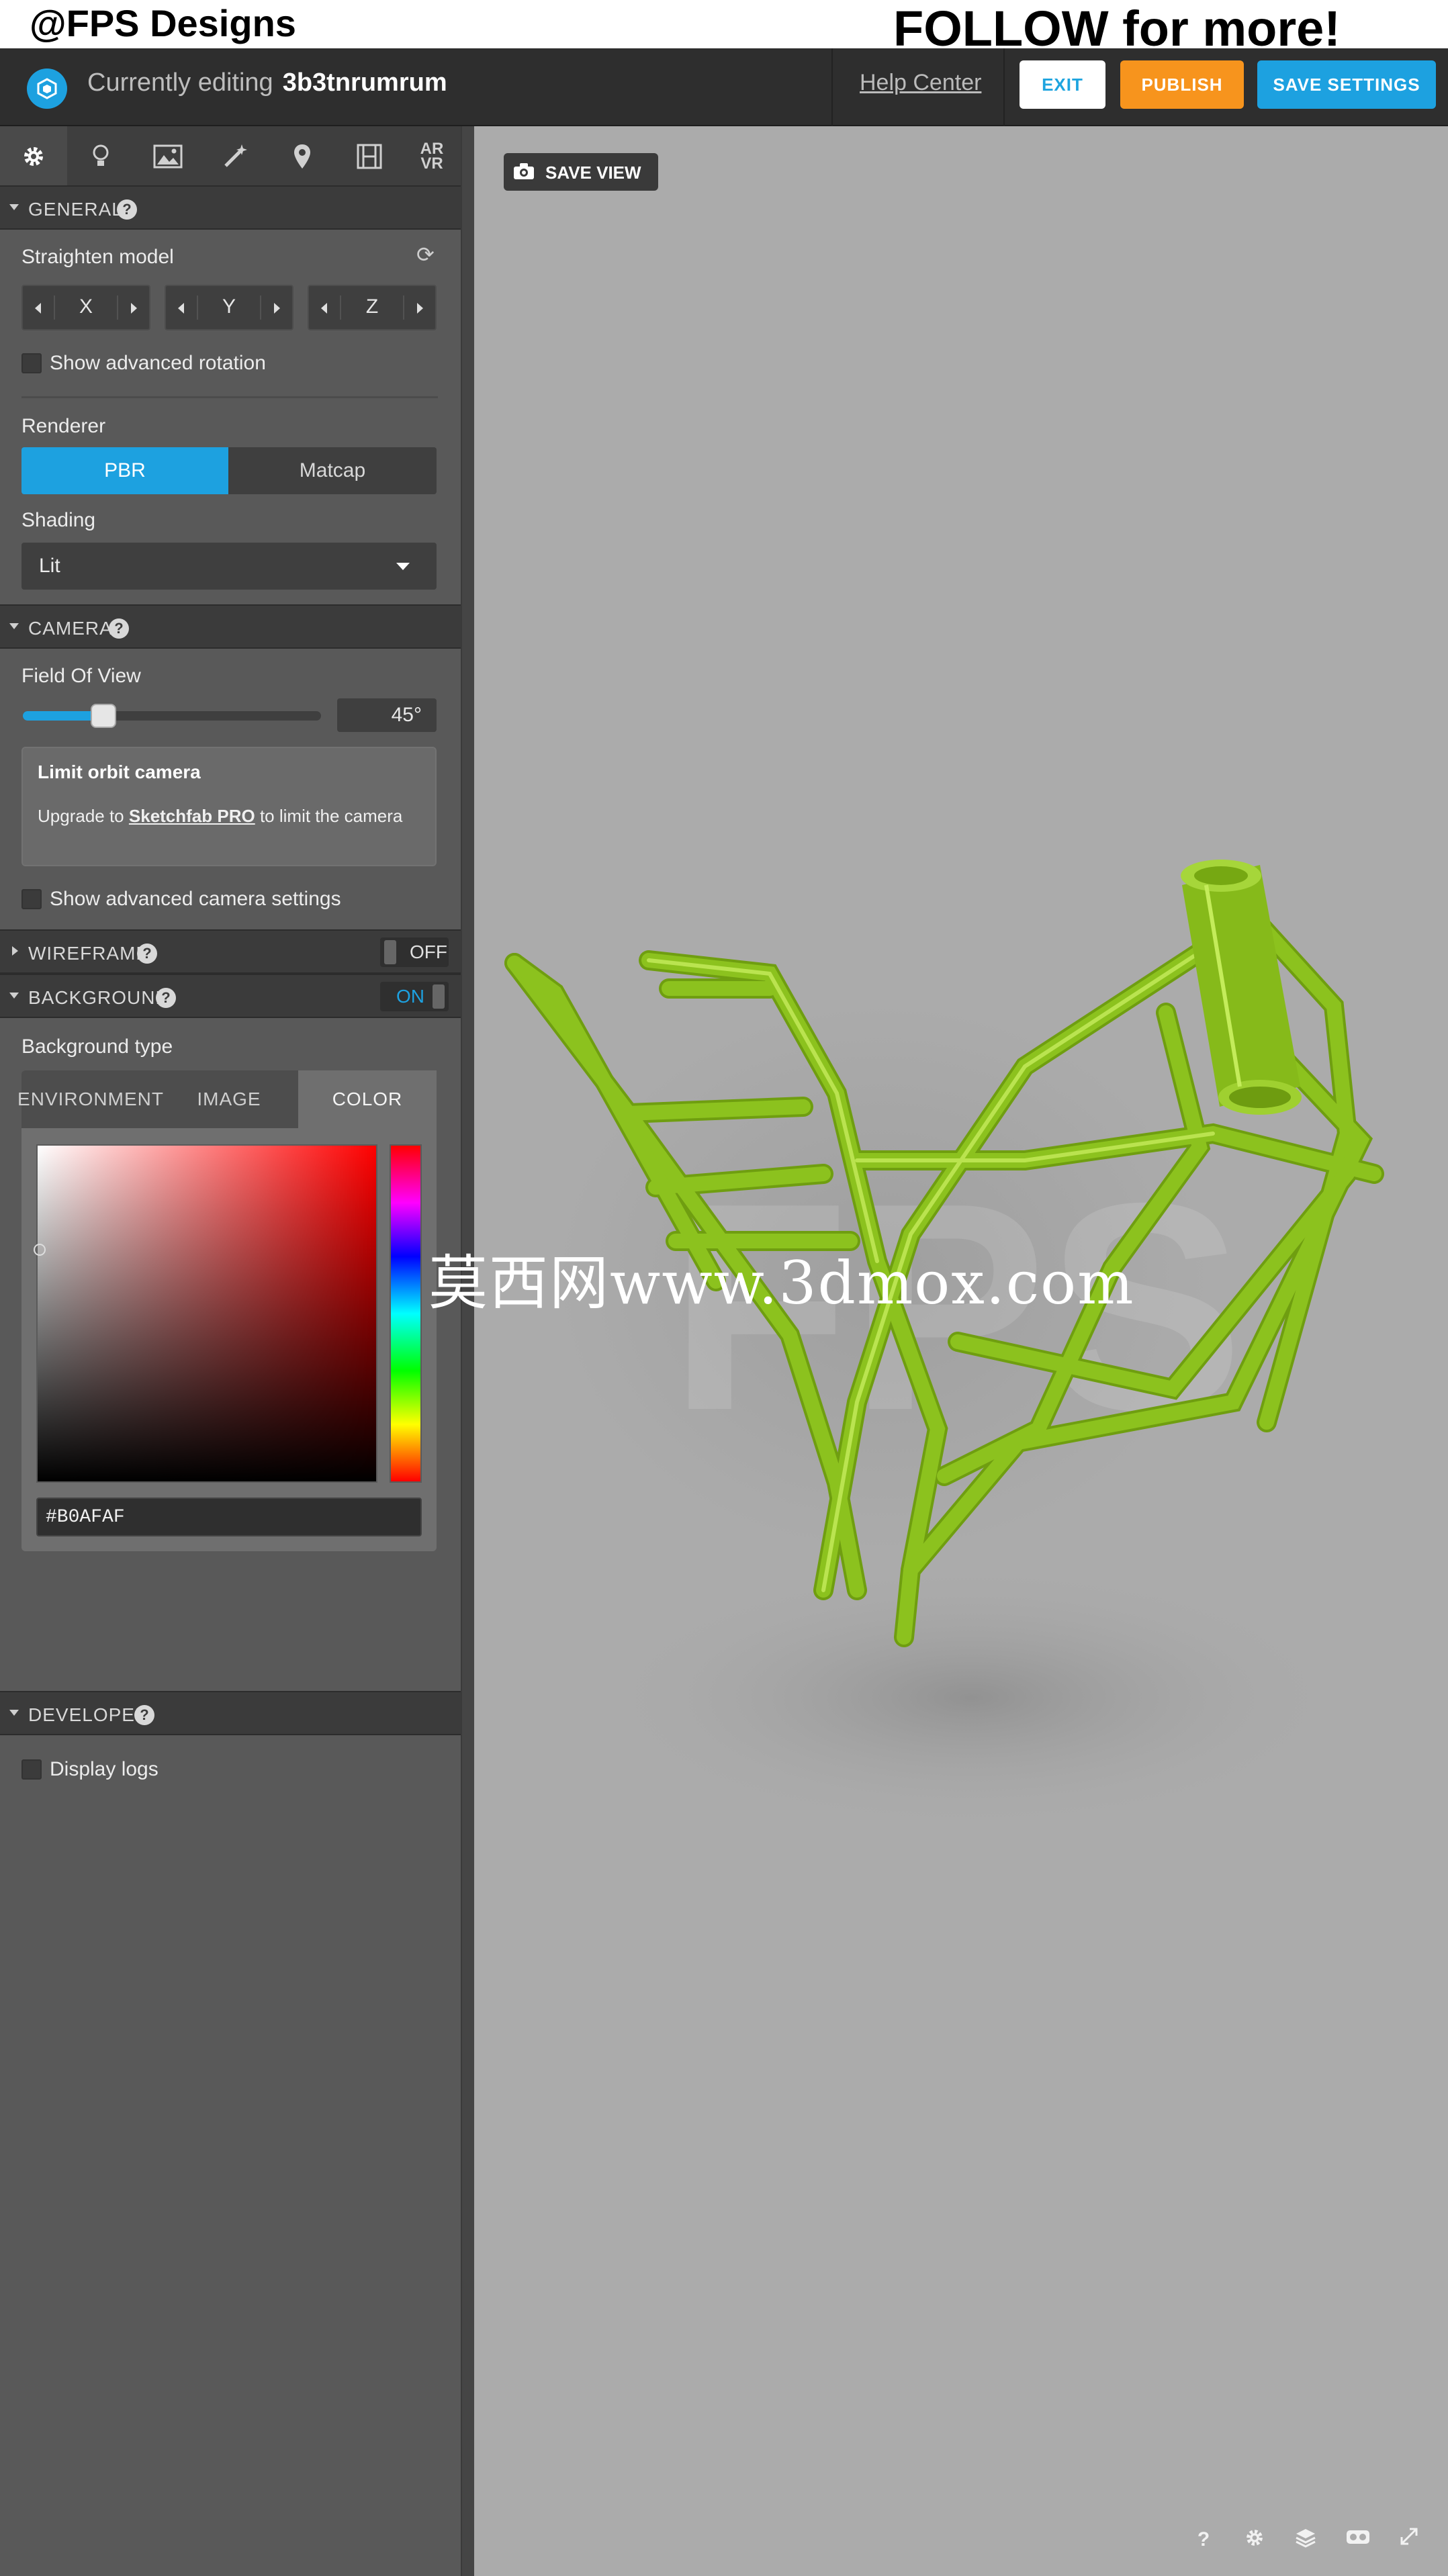 The width and height of the screenshot is (1448, 2576). I want to click on background-type-tabs: ENVIRONMENT IMAGE COLOR, so click(227, 1099).